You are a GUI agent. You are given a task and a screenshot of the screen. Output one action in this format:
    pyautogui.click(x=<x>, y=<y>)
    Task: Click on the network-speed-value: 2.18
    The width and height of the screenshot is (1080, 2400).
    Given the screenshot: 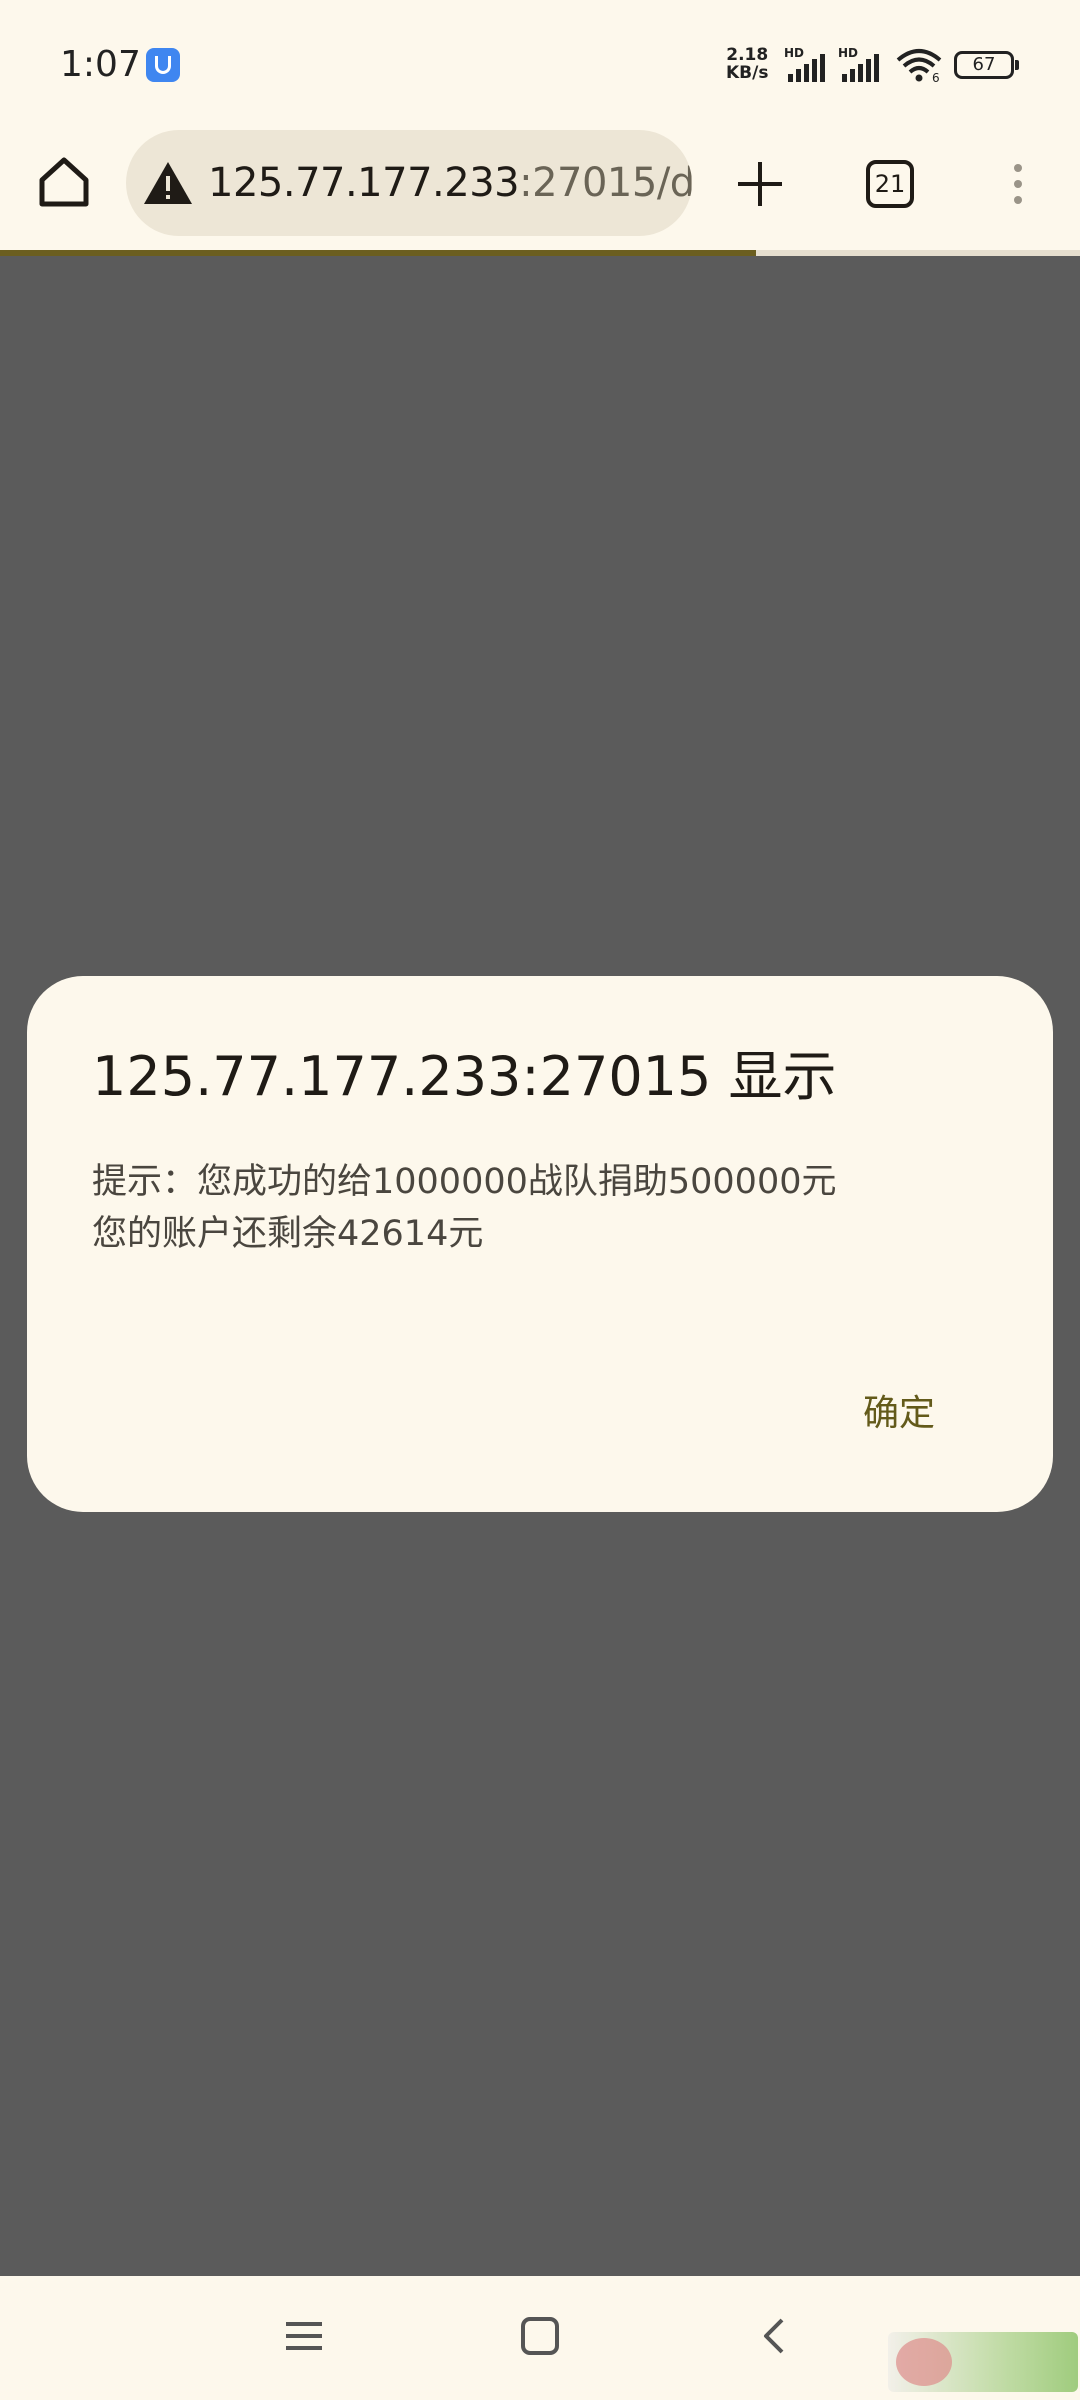 What is the action you would take?
    pyautogui.click(x=747, y=55)
    